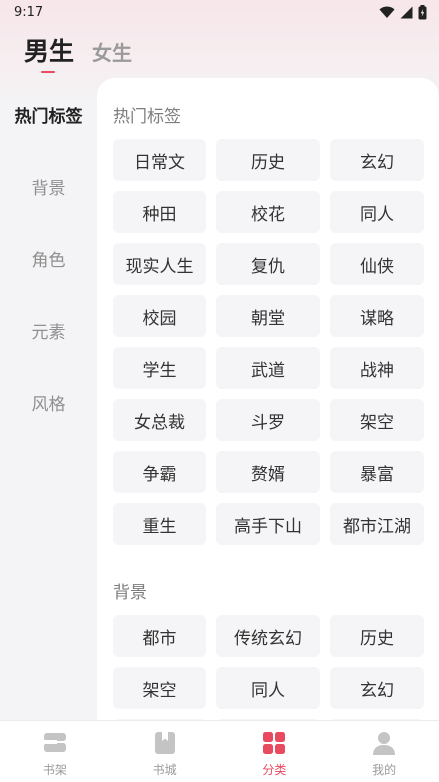 This screenshot has height=782, width=439. I want to click on tag-chip: 谋略, so click(377, 316).